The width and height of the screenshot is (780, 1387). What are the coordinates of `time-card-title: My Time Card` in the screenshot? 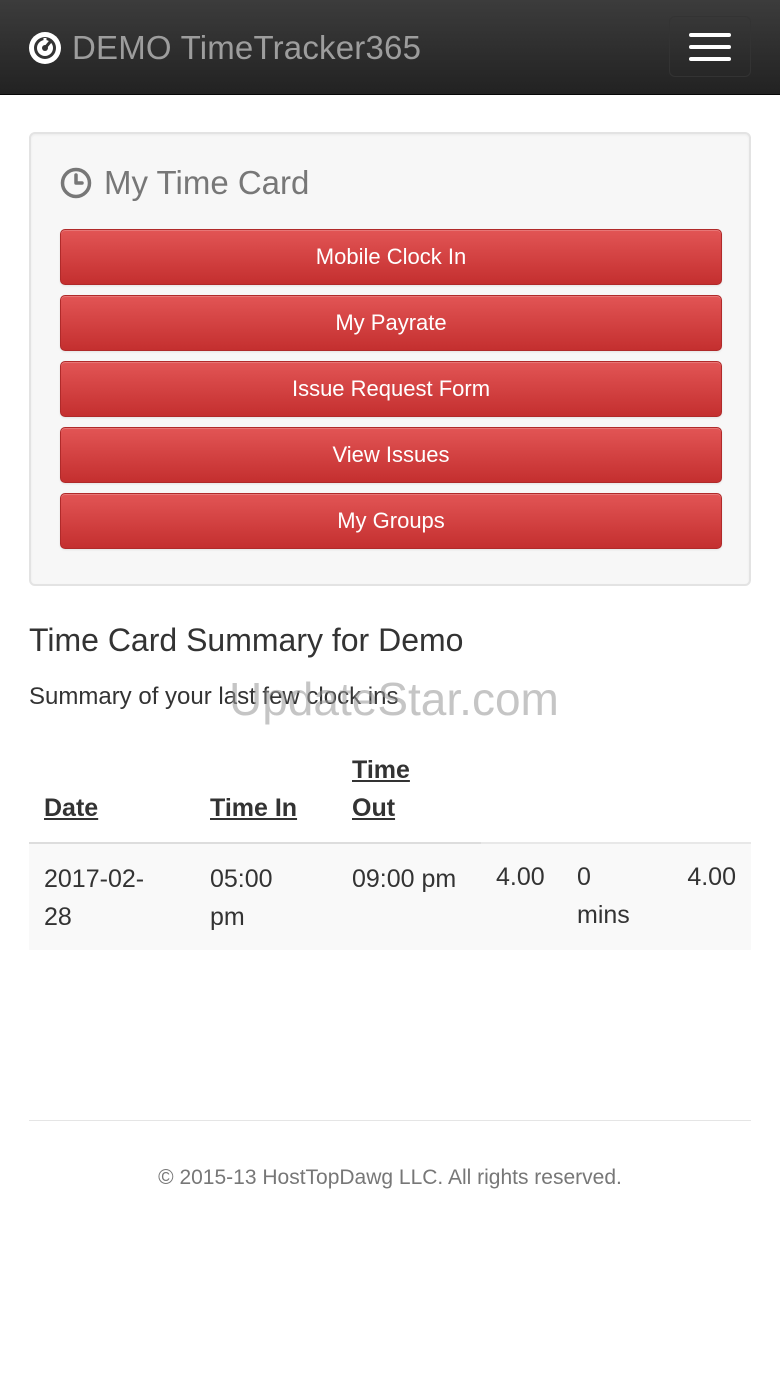 It's located at (184, 183).